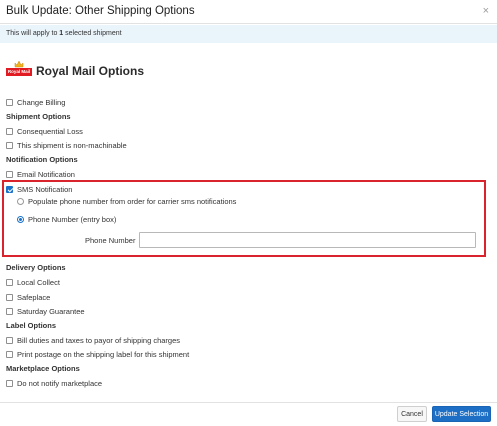  I want to click on info-banner: This will apply to 1 selected shipment, so click(248, 34).